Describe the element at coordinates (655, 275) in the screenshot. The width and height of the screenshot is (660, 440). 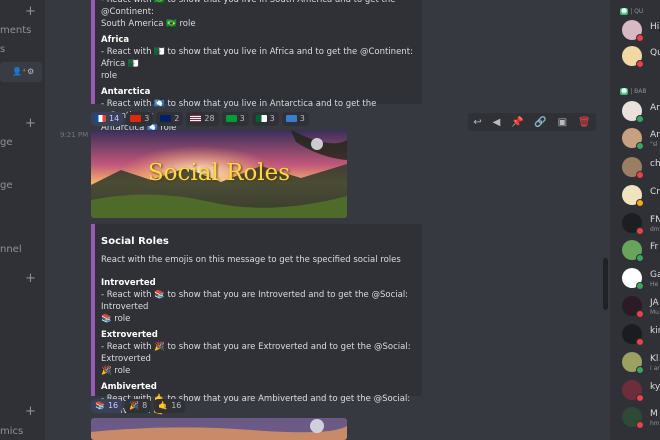
I see `member-name: Ga` at that location.